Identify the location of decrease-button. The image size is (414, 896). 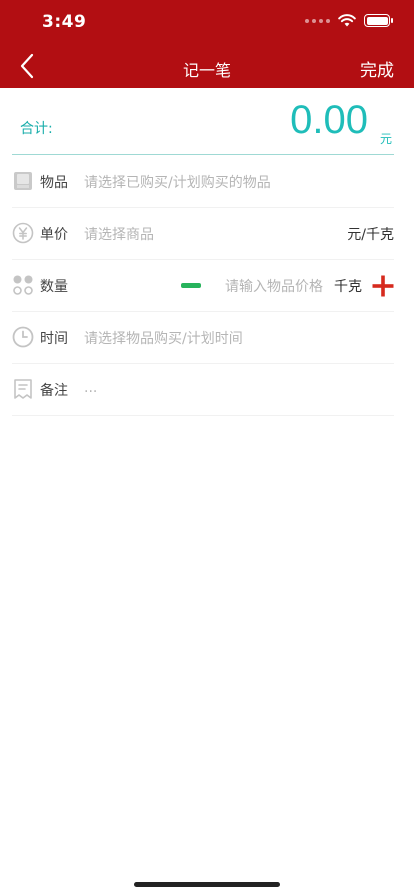
(191, 285).